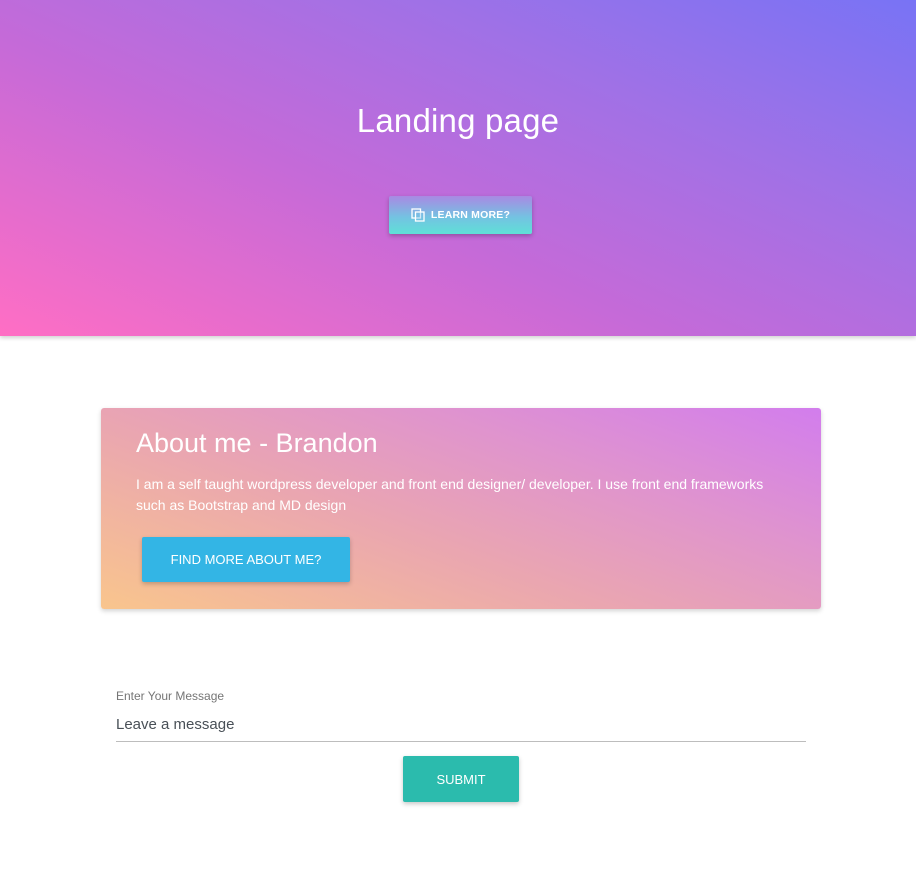  What do you see at coordinates (418, 215) in the screenshot?
I see `copy-icon` at bounding box center [418, 215].